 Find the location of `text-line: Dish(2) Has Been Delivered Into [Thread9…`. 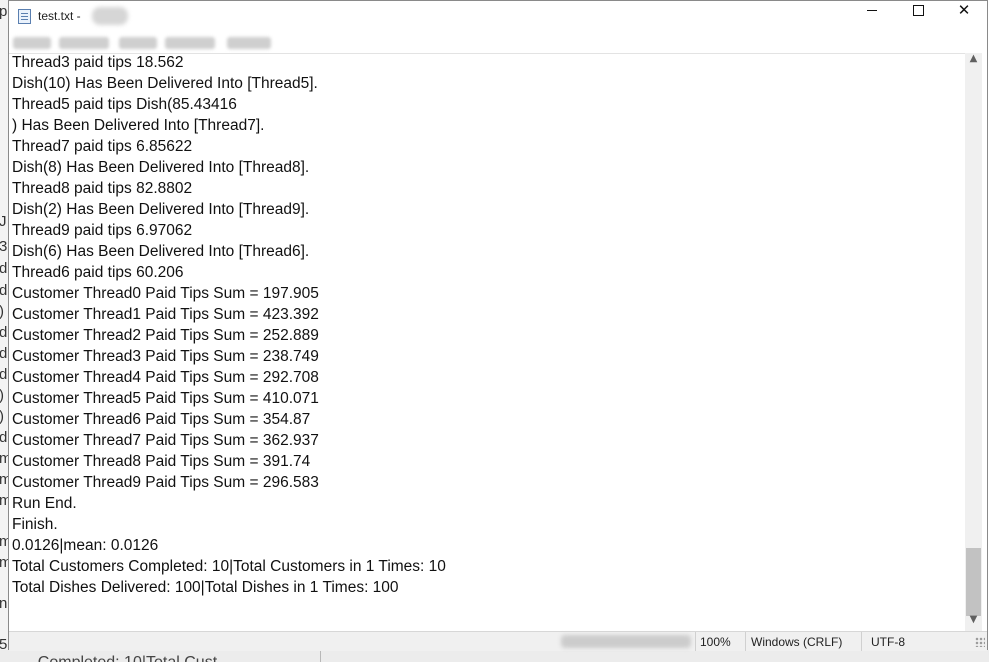

text-line: Dish(2) Has Been Delivered Into [Thread9… is located at coordinates (161, 209).